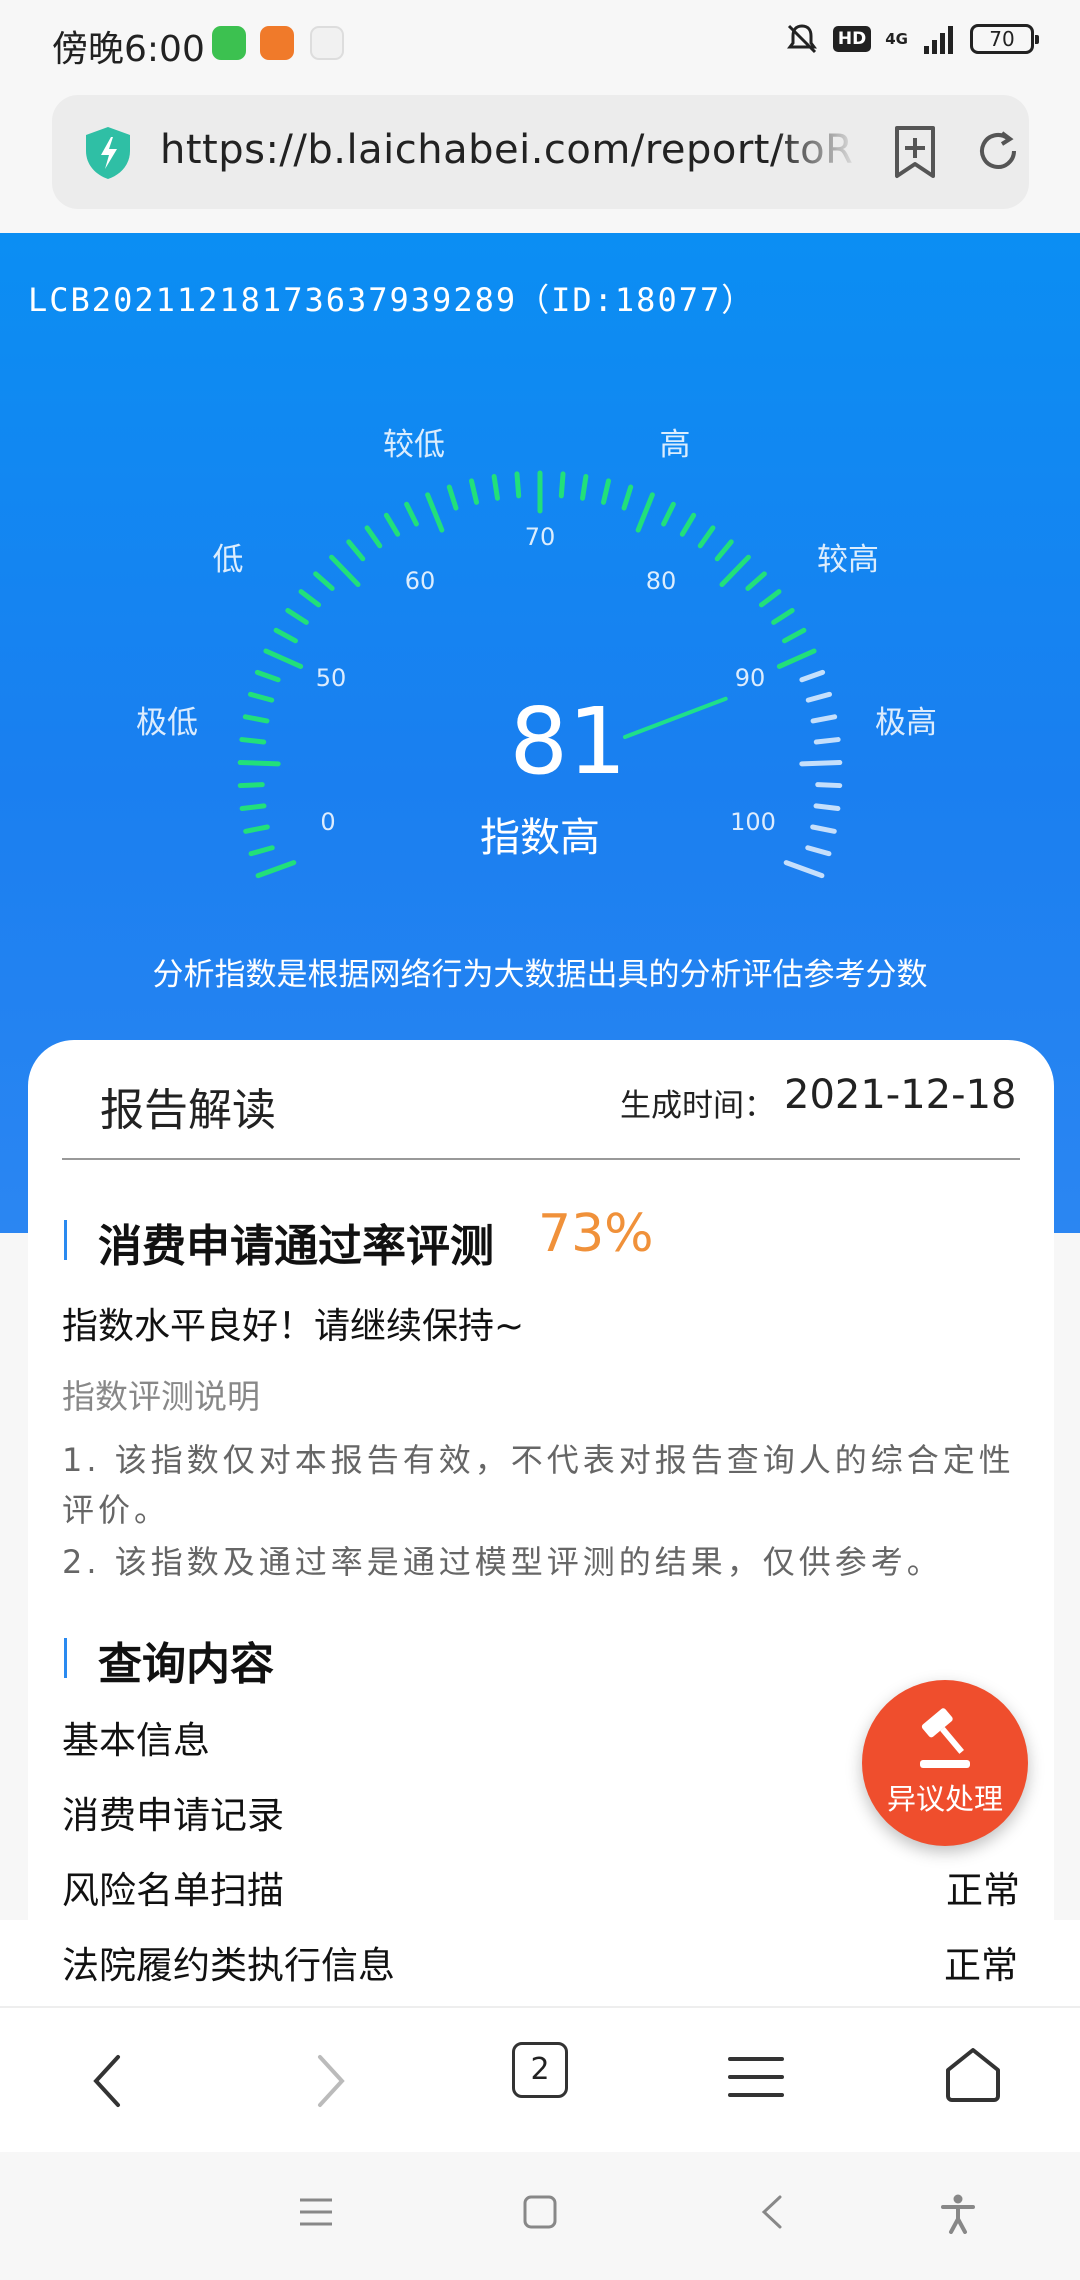 This screenshot has height=2280, width=1080. What do you see at coordinates (331, 678) in the screenshot?
I see `tick-label-50: 50` at bounding box center [331, 678].